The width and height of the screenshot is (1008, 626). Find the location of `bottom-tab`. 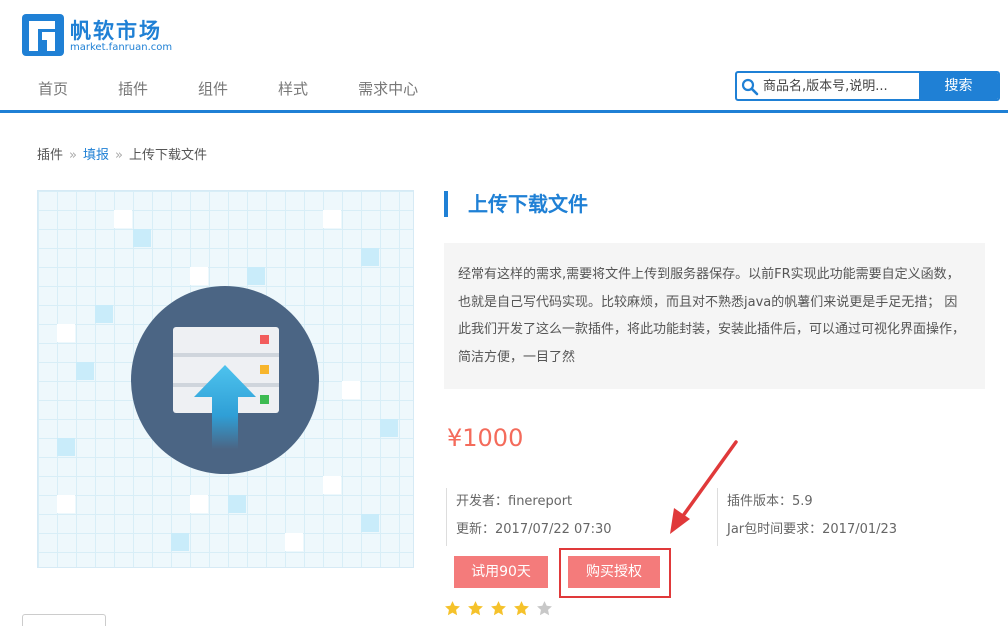

bottom-tab is located at coordinates (64, 620).